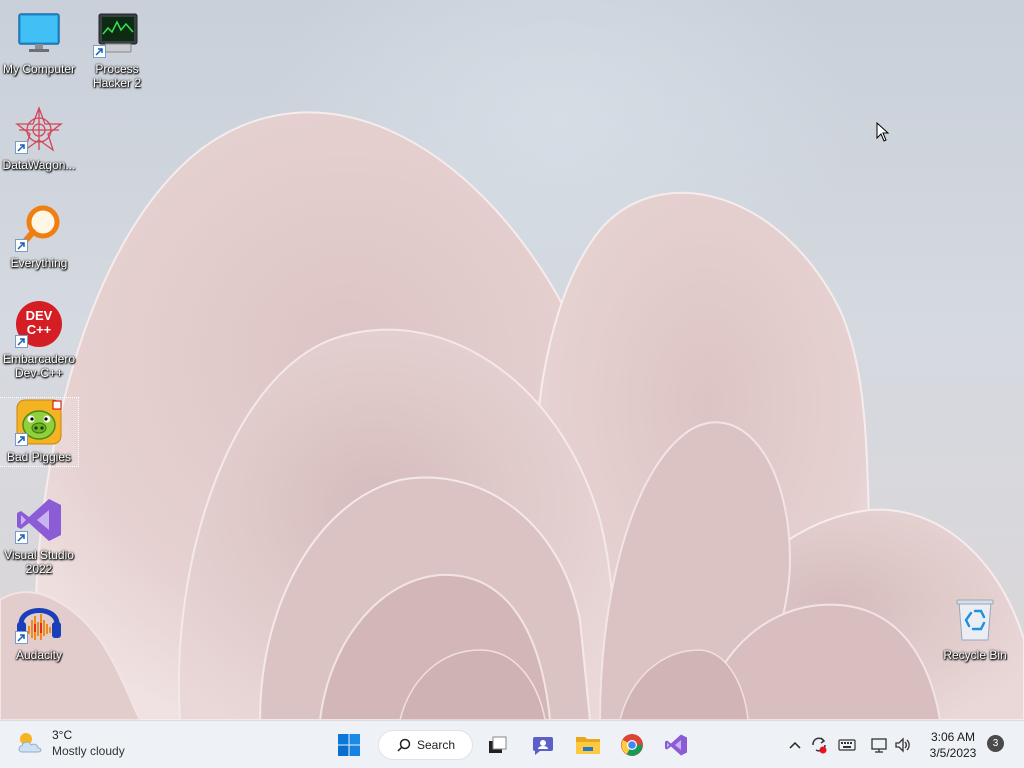  What do you see at coordinates (953, 737) in the screenshot?
I see `clock-time: 3:06 AM` at bounding box center [953, 737].